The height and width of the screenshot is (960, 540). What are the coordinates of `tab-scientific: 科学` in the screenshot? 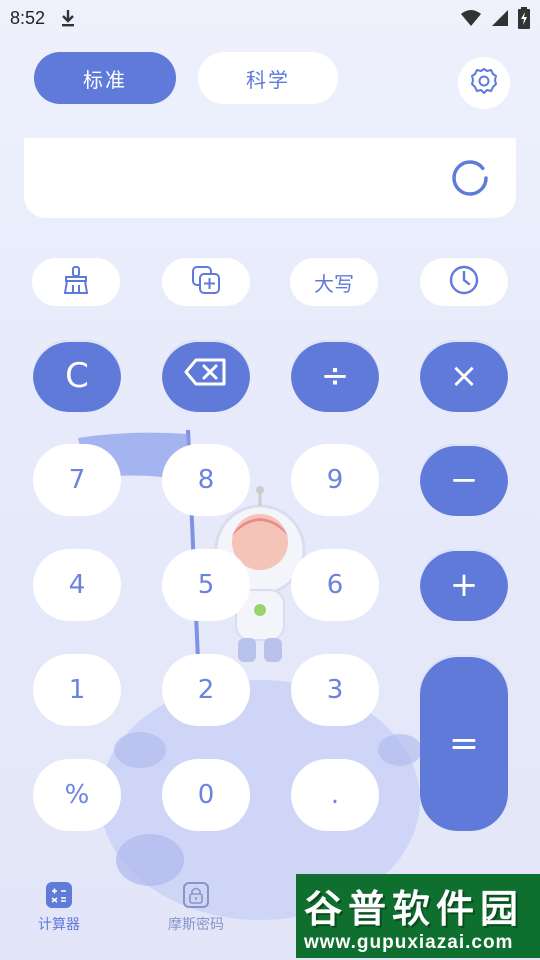 It's located at (268, 78).